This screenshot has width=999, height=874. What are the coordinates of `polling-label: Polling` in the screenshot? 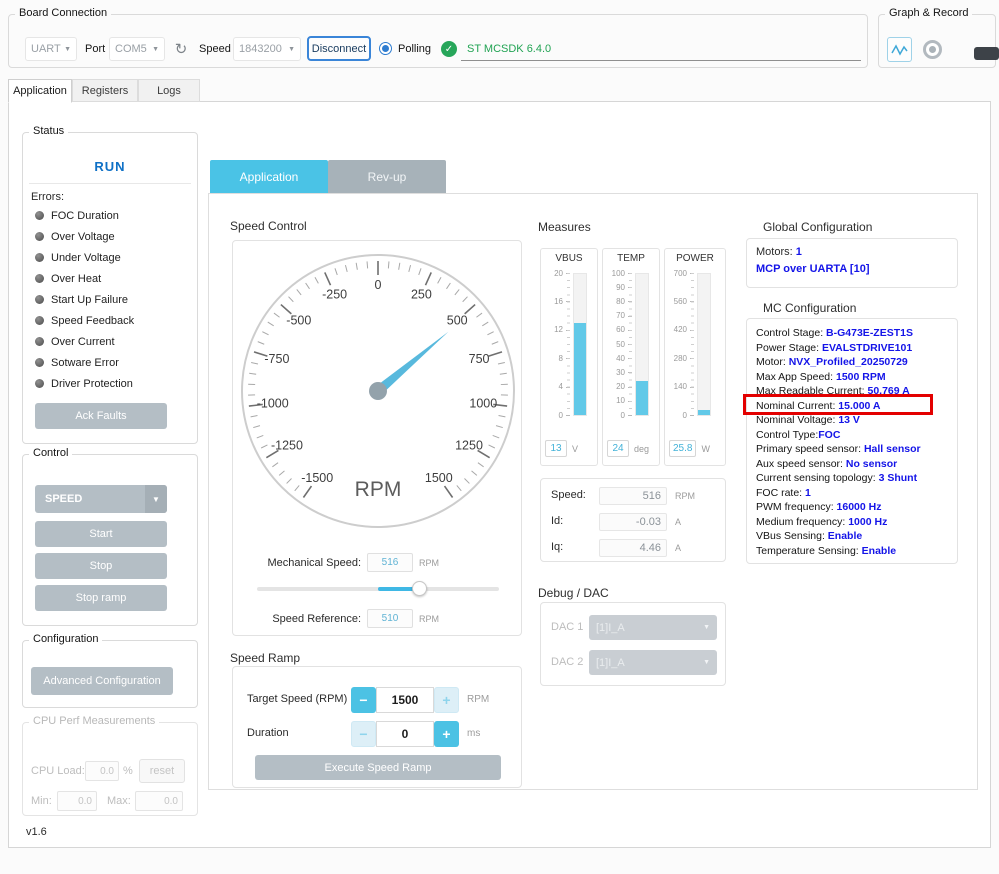 It's located at (415, 49).